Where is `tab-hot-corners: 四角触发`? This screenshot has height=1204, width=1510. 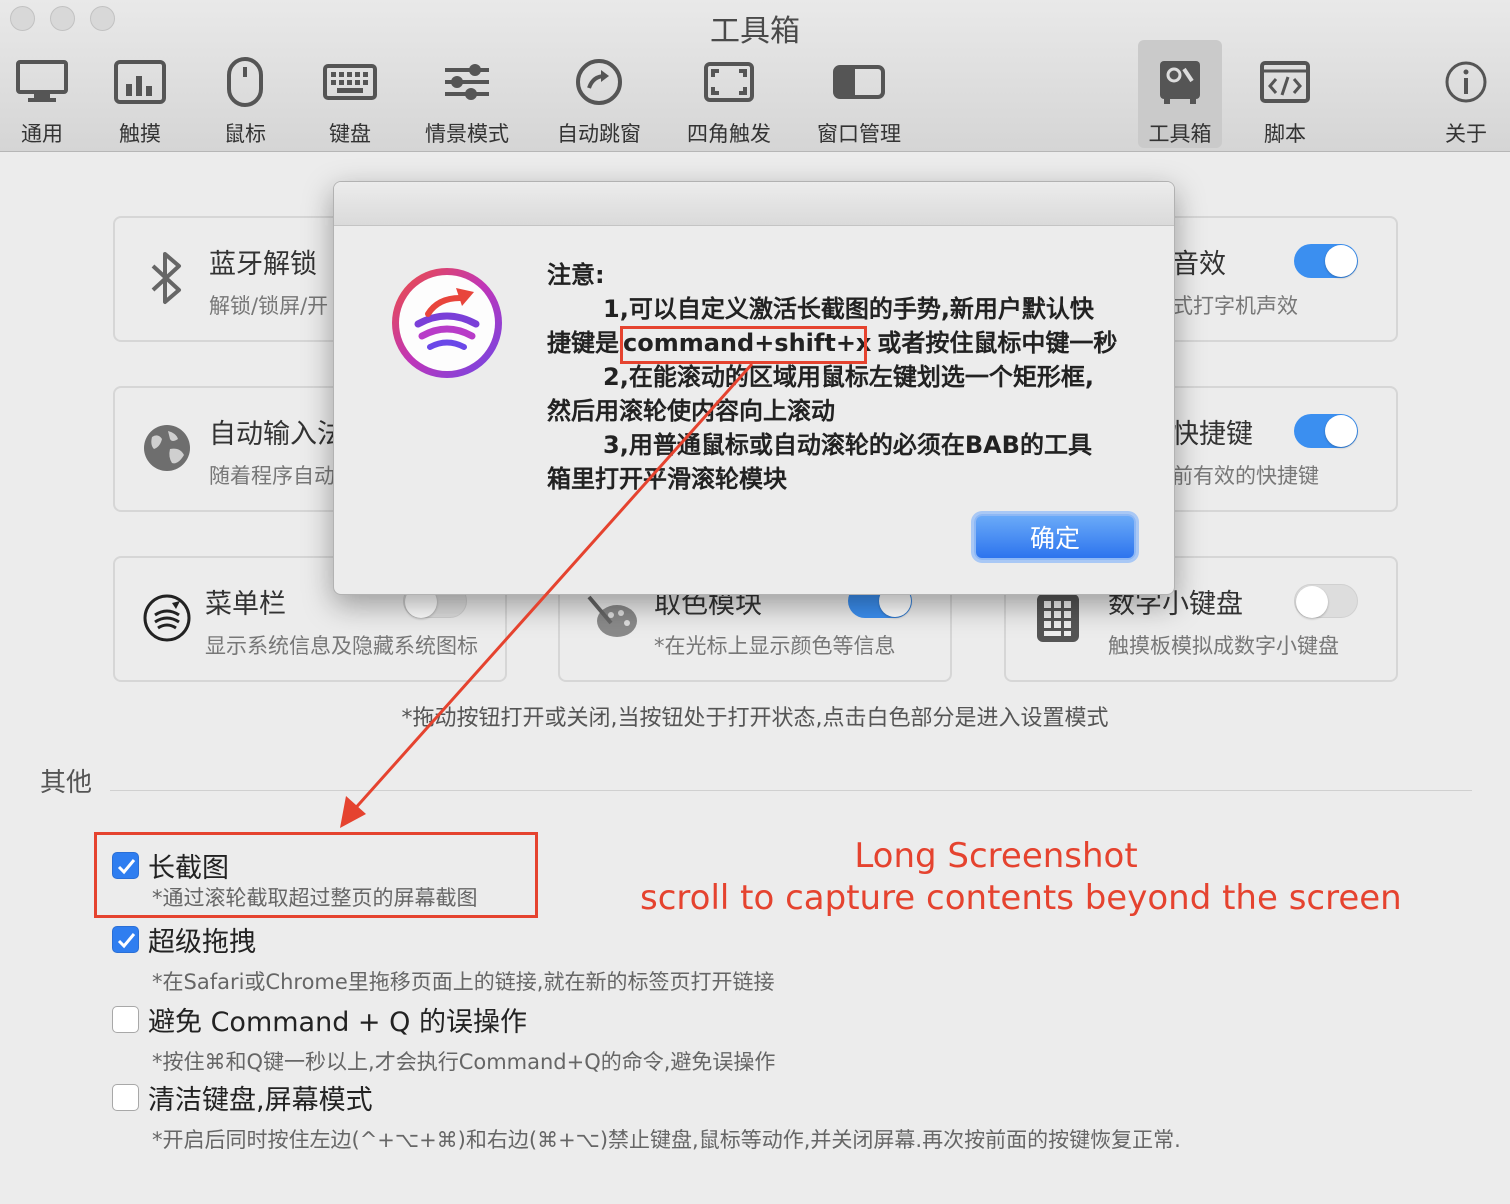
tab-hot-corners: 四角触发 is located at coordinates (729, 94).